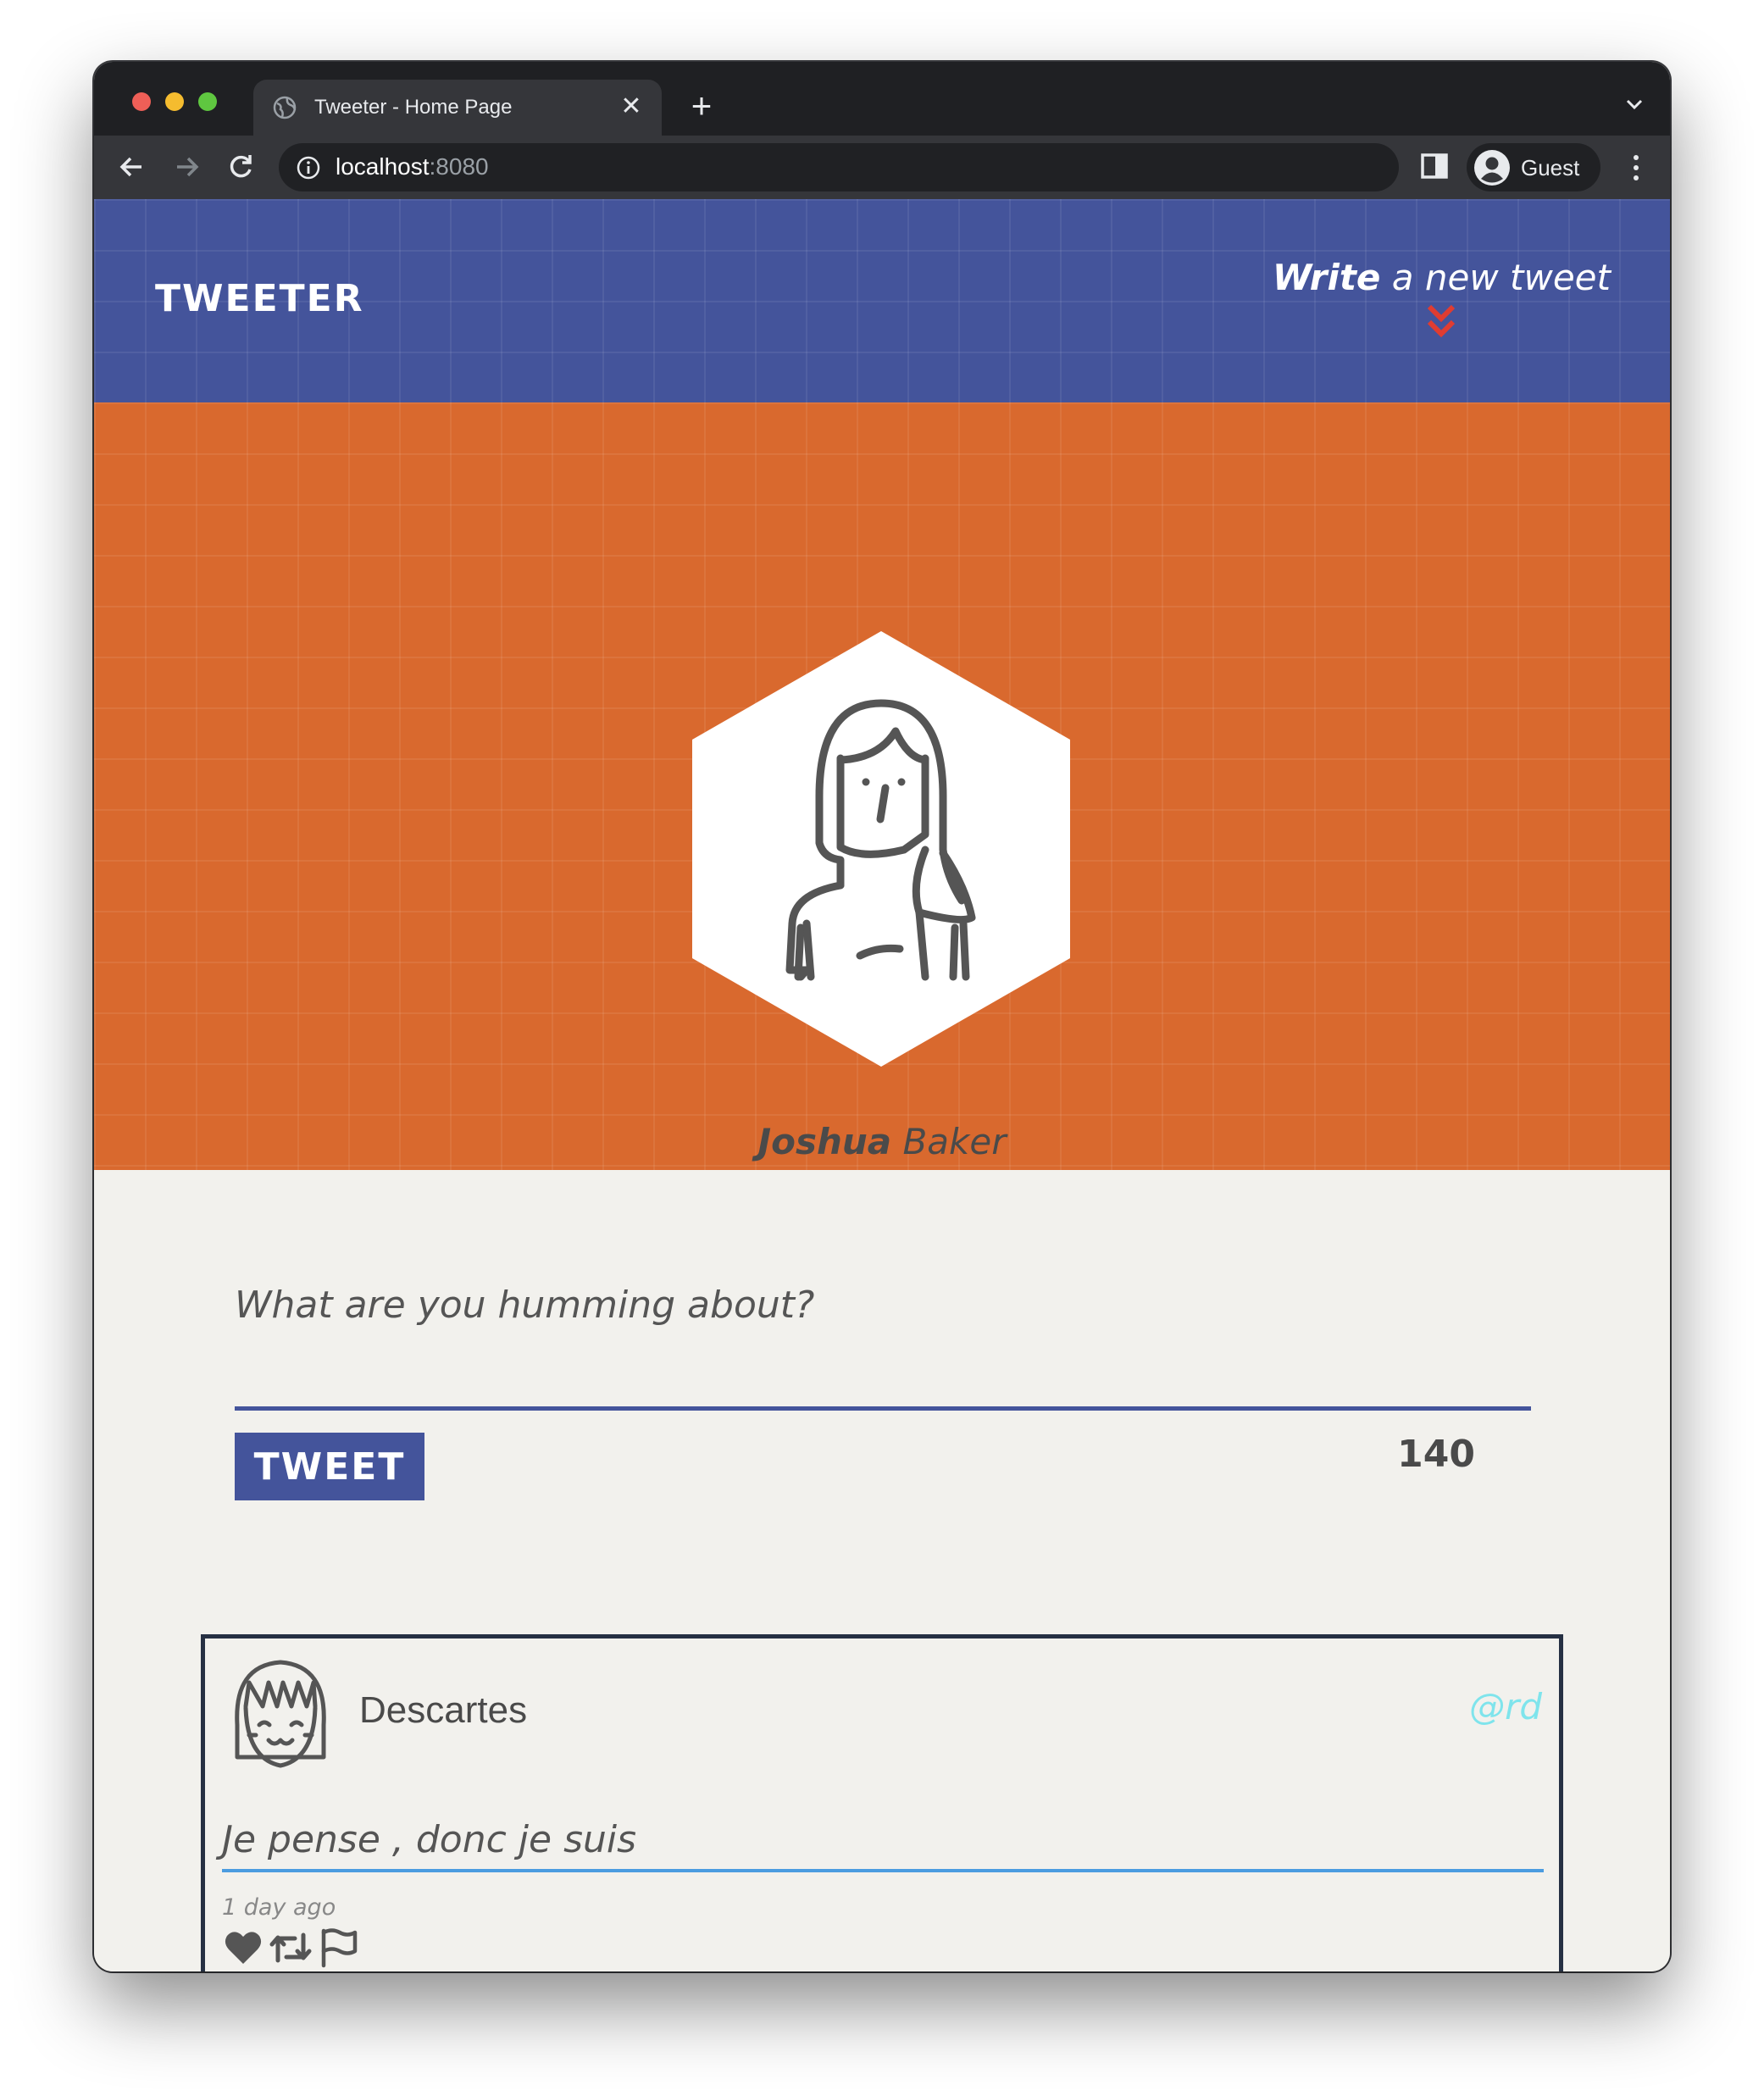 The width and height of the screenshot is (1764, 2096). Describe the element at coordinates (882, 99) in the screenshot. I see `browser-titlebar: Tweeter - Home Page ✕ +` at that location.